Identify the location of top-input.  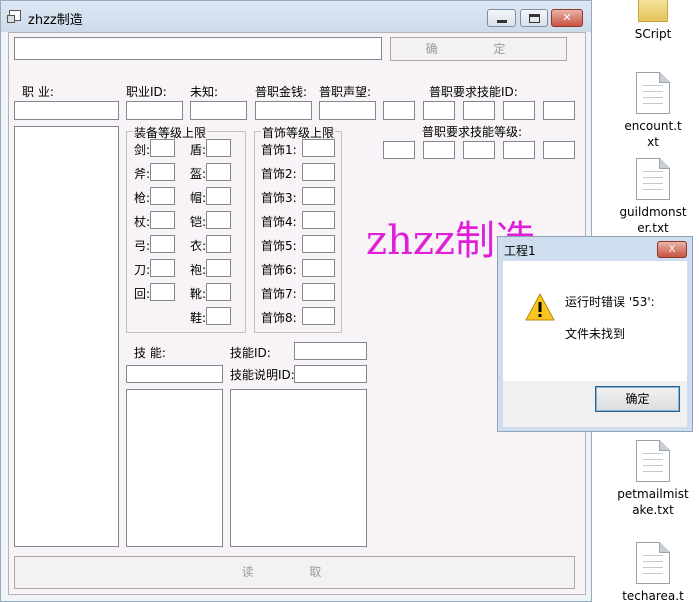
(198, 48).